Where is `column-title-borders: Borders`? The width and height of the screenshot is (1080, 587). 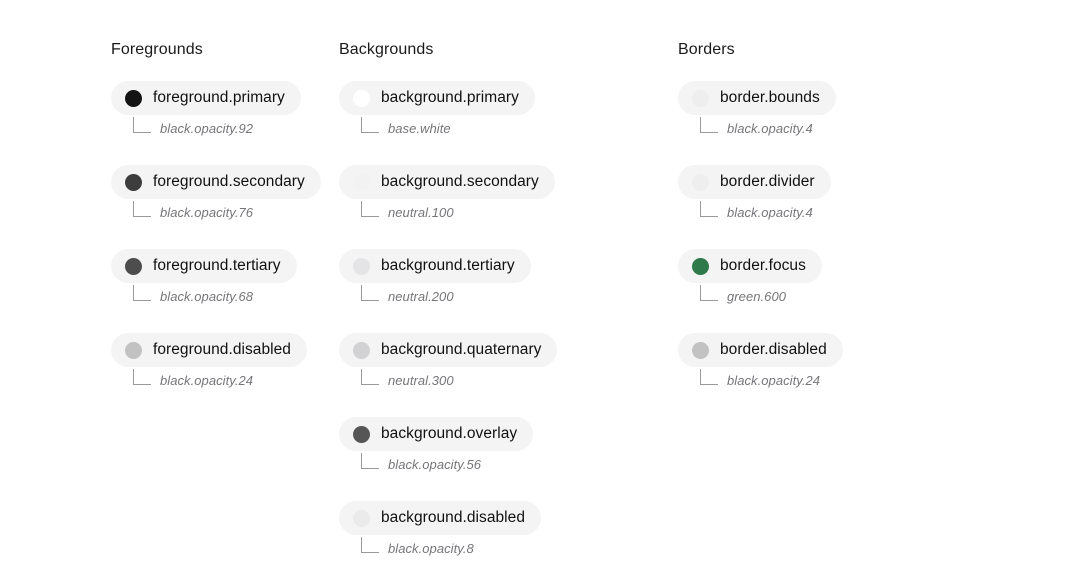
column-title-borders: Borders is located at coordinates (706, 49).